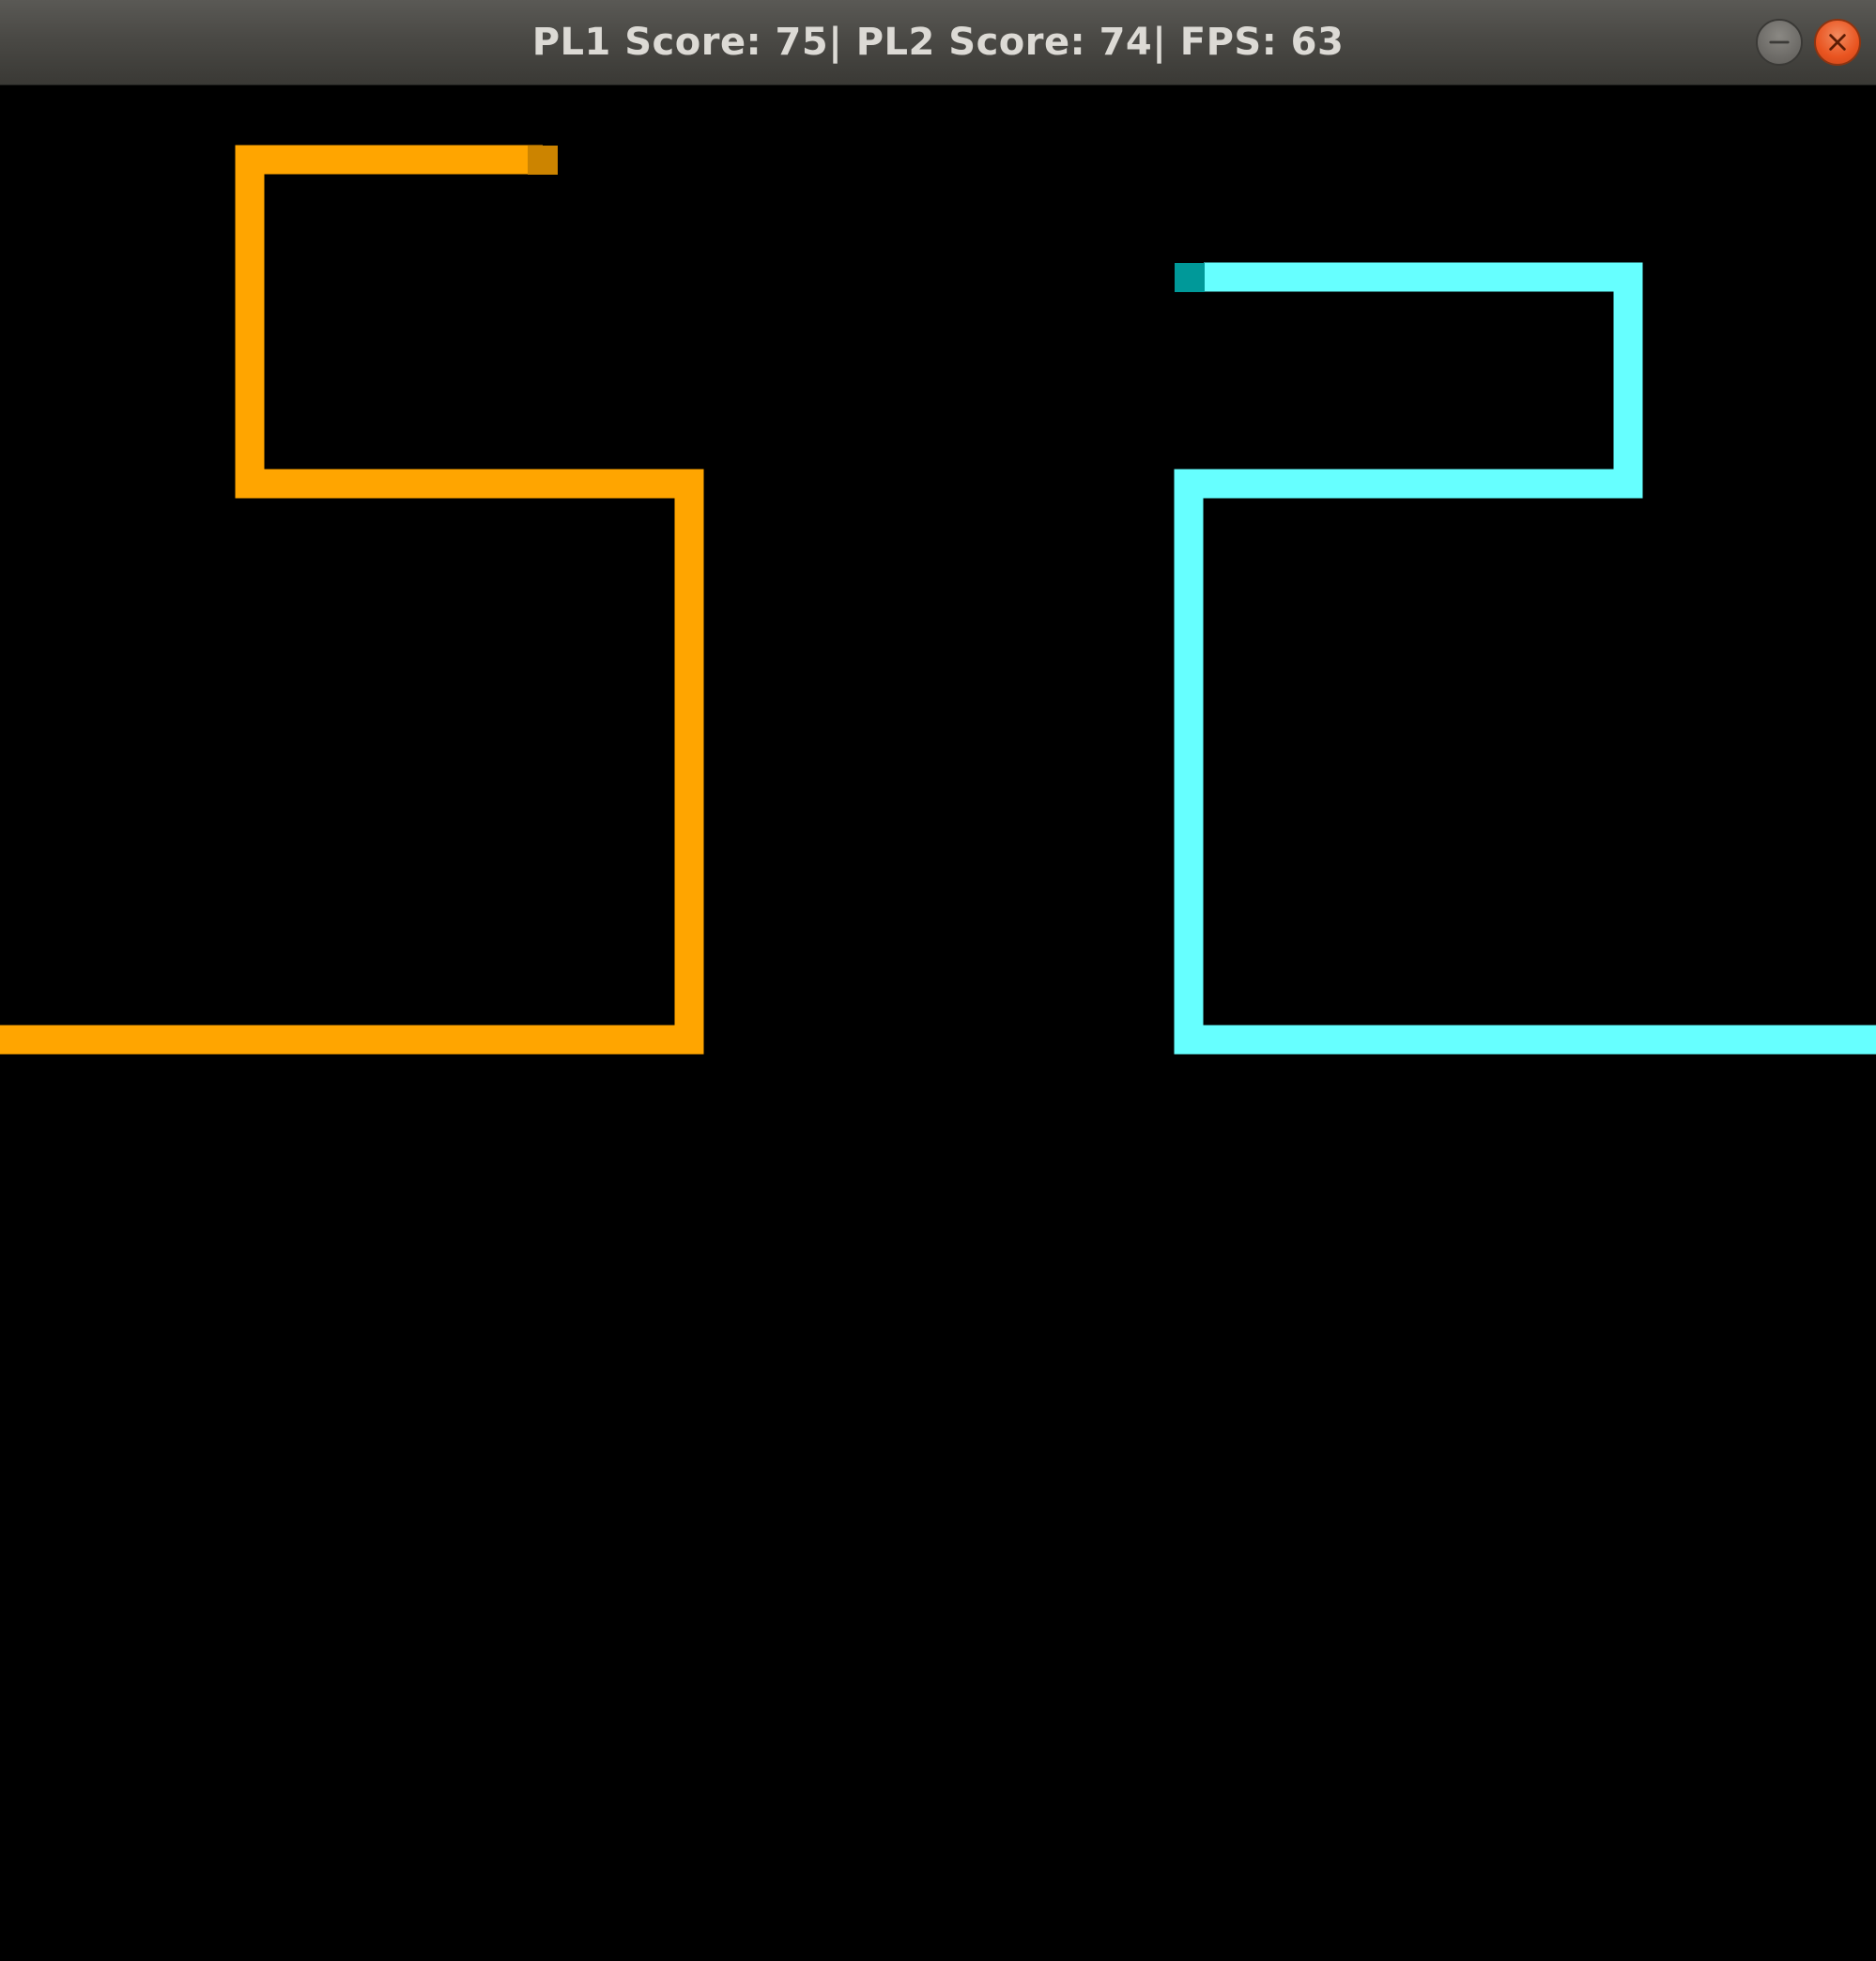 The image size is (1876, 1961). I want to click on pl1-head, so click(543, 160).